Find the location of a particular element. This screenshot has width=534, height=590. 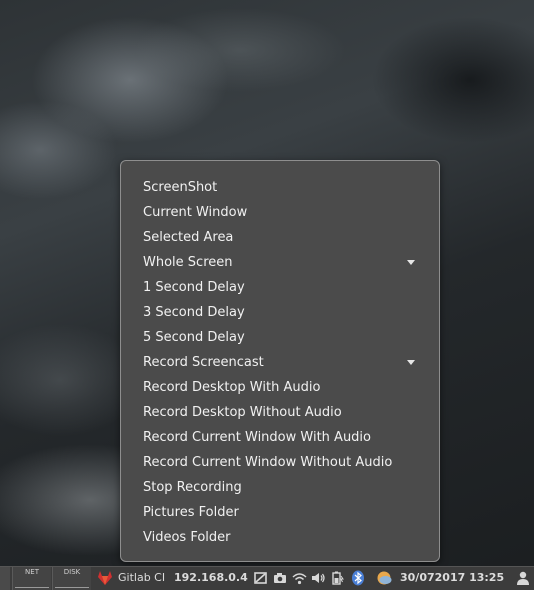

menu-item-5-second-delay: 5 Second Delay is located at coordinates (280, 337).